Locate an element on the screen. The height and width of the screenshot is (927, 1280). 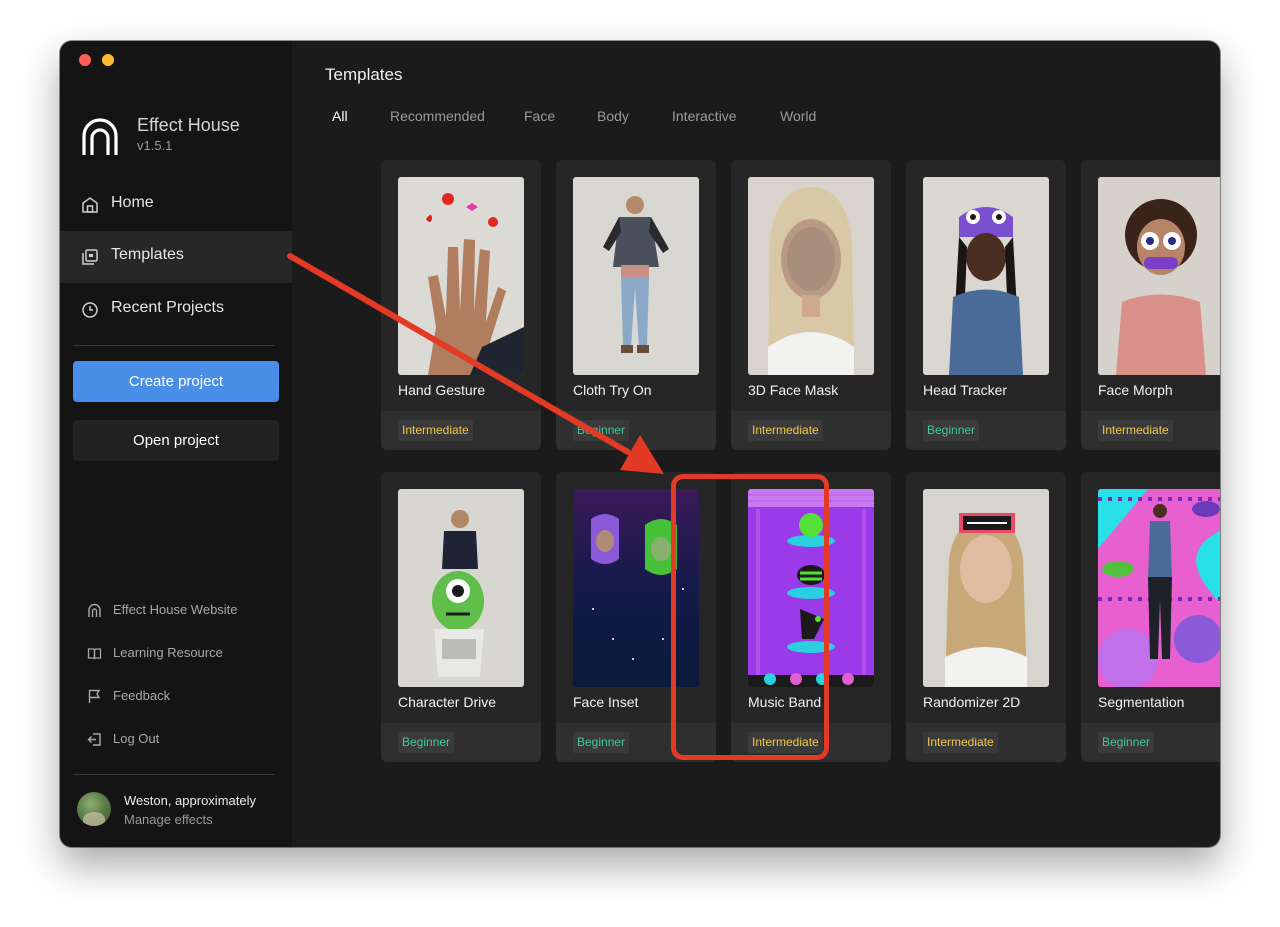
home-icon is located at coordinates (90, 205).